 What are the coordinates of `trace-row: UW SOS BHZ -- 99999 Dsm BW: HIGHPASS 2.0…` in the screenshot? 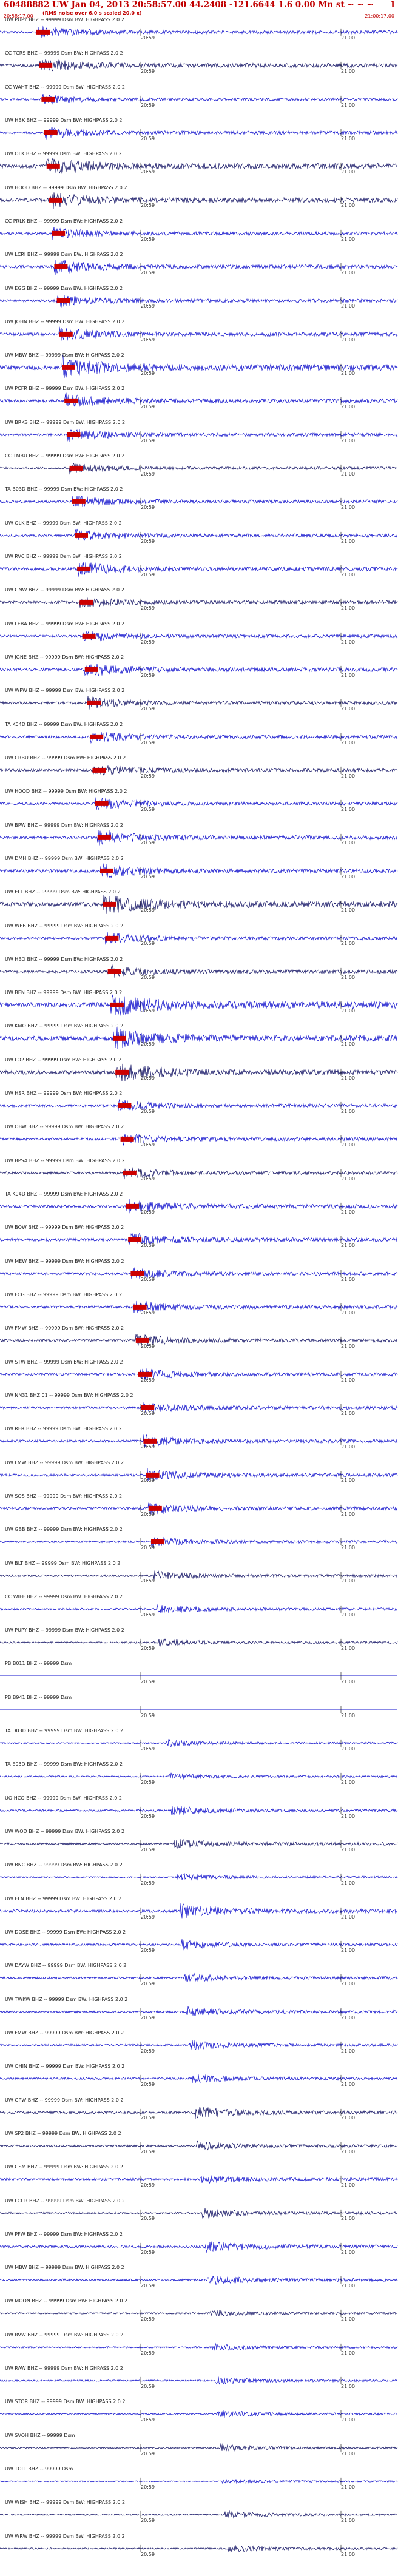 It's located at (199, 1510).